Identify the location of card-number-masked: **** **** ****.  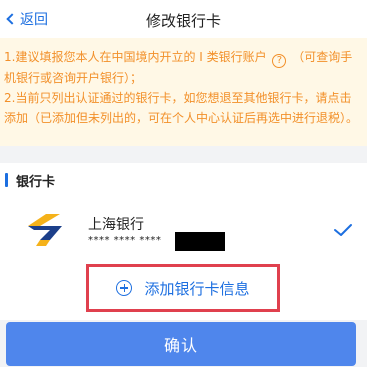
(125, 240).